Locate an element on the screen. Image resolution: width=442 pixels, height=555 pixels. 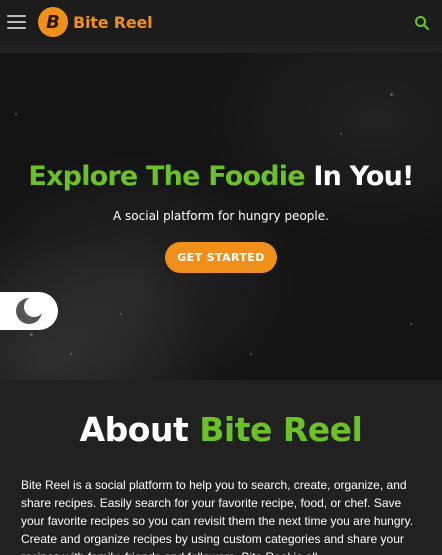
top-navbar: B Bite Reel is located at coordinates (221, 22).